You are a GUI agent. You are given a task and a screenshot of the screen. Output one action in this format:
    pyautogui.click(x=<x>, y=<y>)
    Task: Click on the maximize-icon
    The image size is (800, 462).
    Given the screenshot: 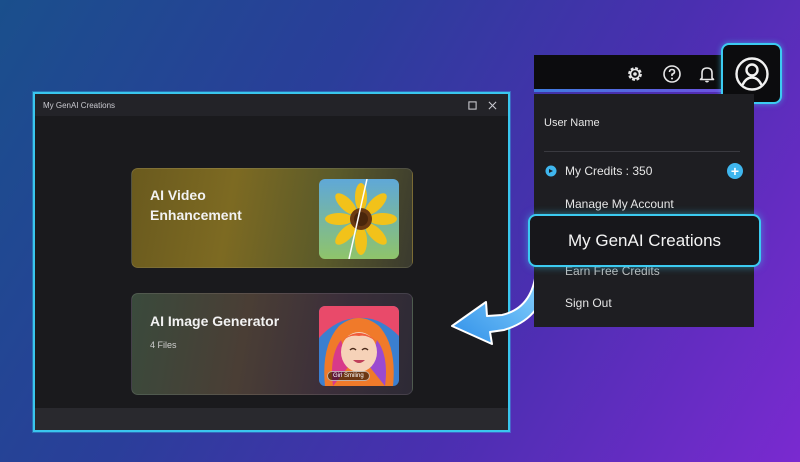 What is the action you would take?
    pyautogui.click(x=472, y=105)
    